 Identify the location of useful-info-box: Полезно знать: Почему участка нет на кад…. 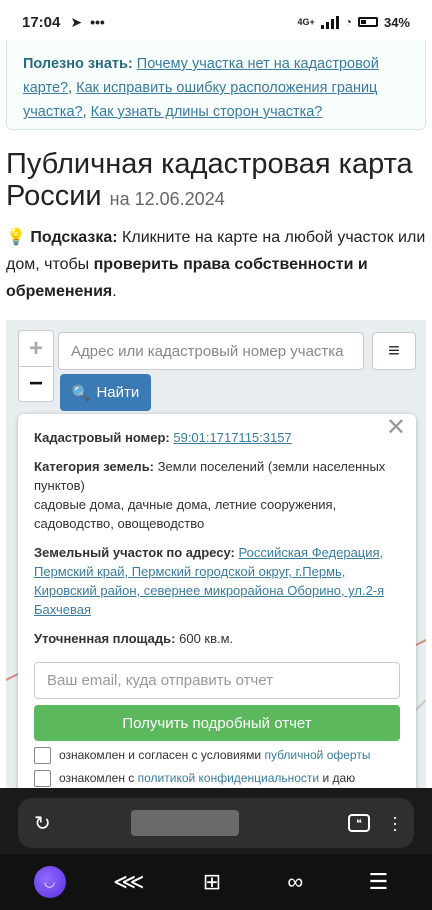
(216, 85).